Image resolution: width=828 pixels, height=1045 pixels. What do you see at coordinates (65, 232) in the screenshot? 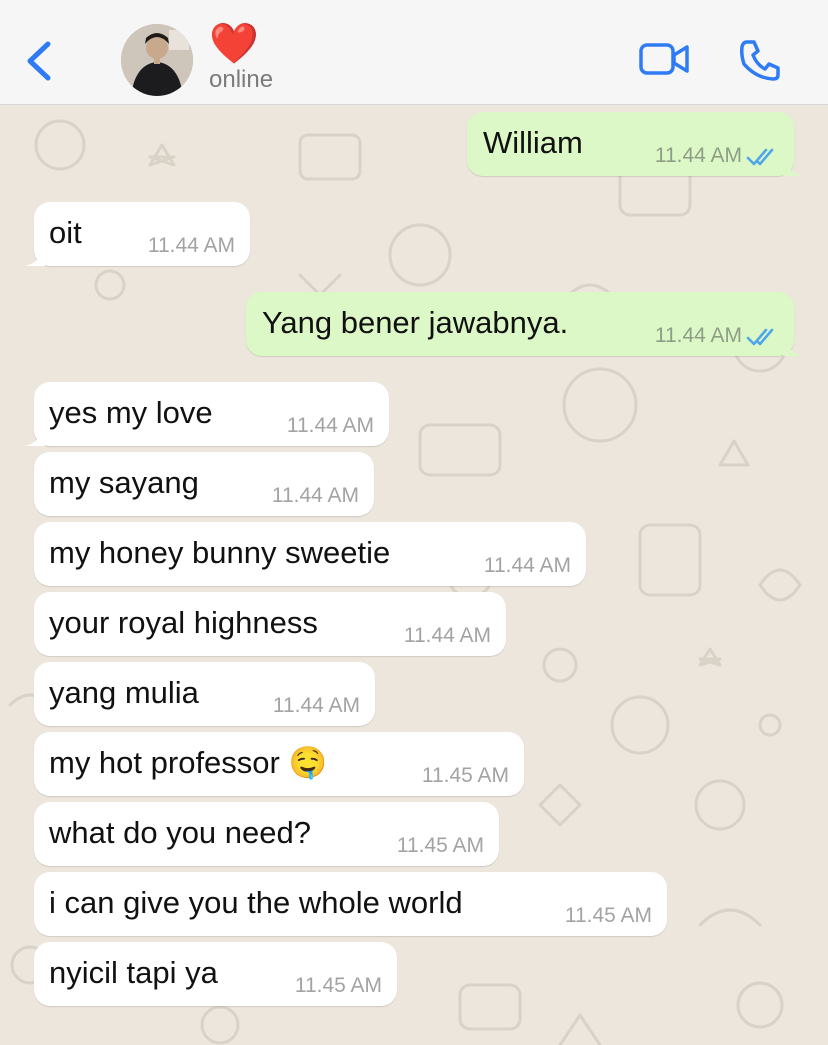
I see `message-text: oit` at bounding box center [65, 232].